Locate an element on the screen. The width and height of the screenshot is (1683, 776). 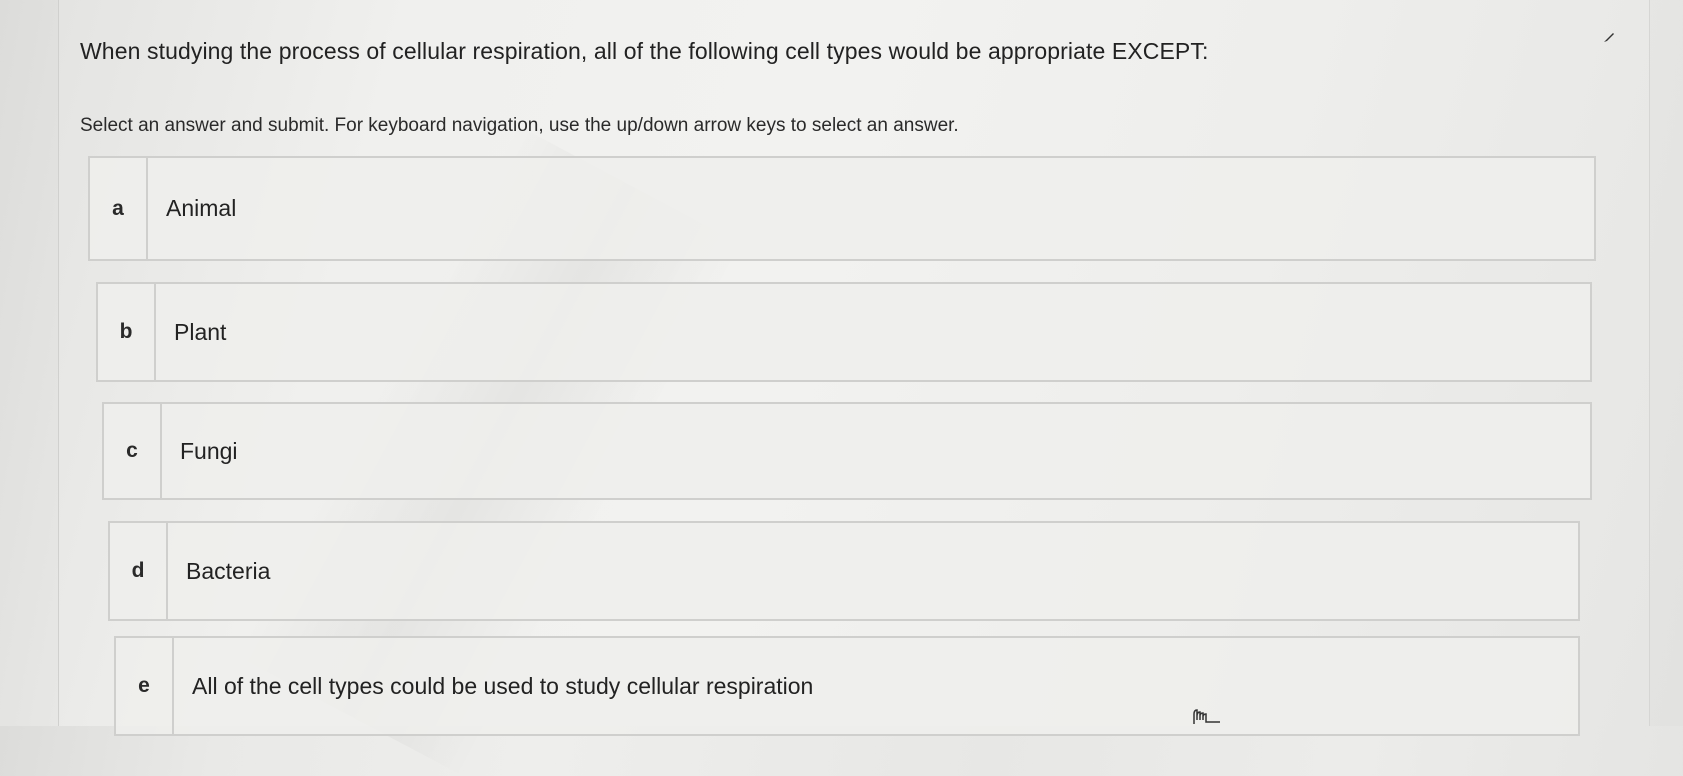
option-label: Bacteria is located at coordinates (228, 570).